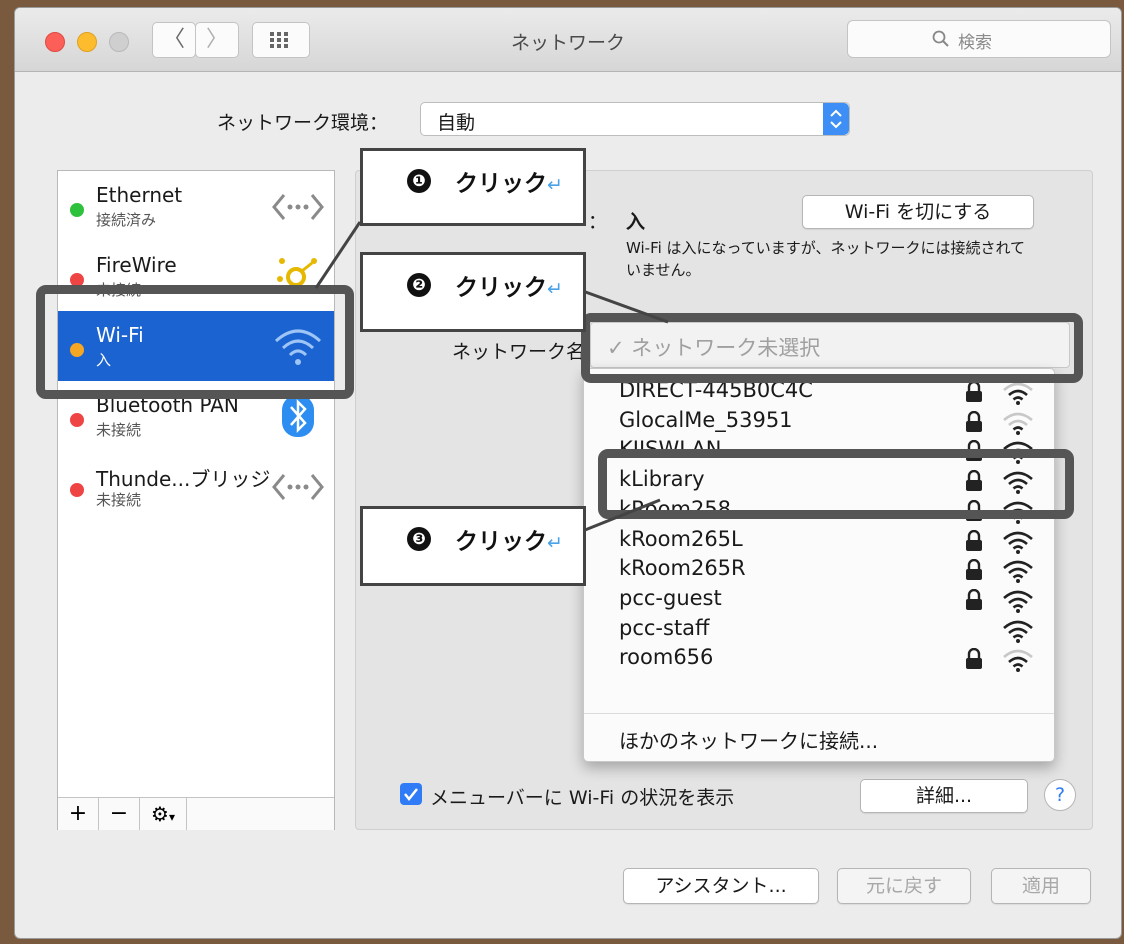  Describe the element at coordinates (419, 181) in the screenshot. I see `callout-number: ❶` at that location.